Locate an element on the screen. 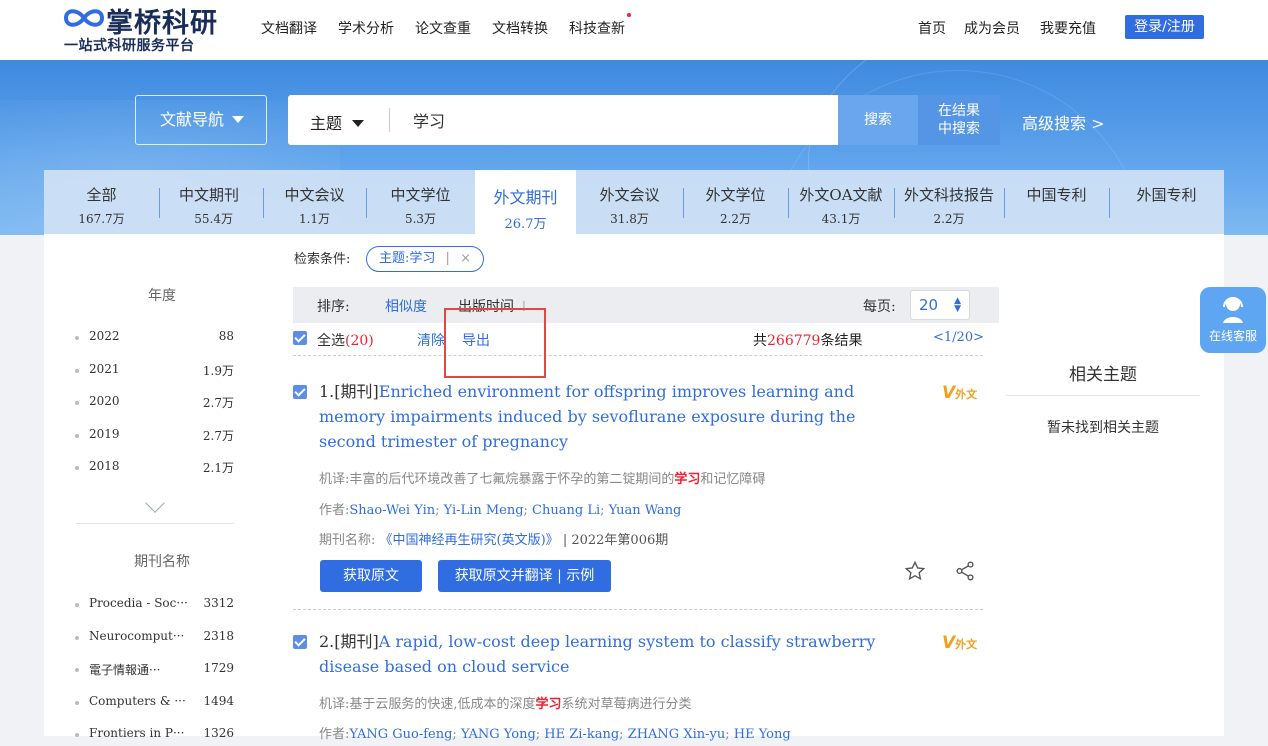 The image size is (1268, 746). clear-button: 清除 is located at coordinates (431, 340).